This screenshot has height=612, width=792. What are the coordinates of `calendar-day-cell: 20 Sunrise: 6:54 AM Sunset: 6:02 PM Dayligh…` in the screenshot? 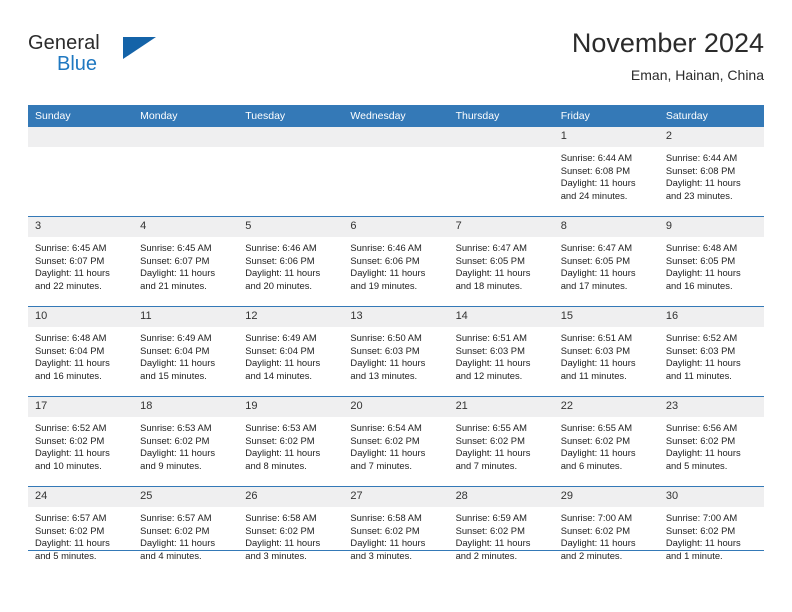 It's located at (396, 441).